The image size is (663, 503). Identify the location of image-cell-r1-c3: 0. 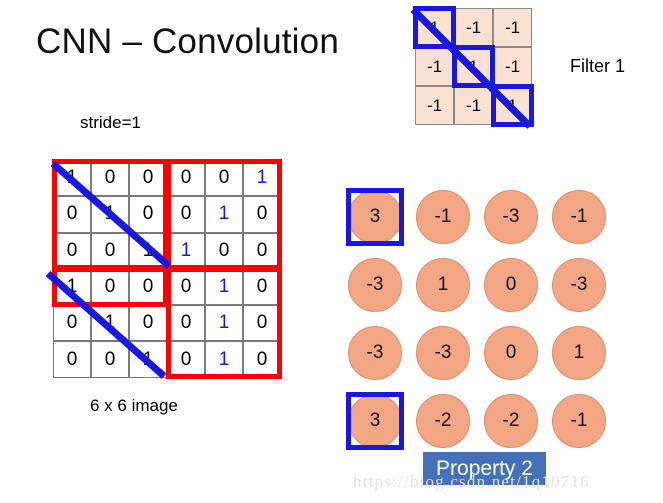
(148, 178).